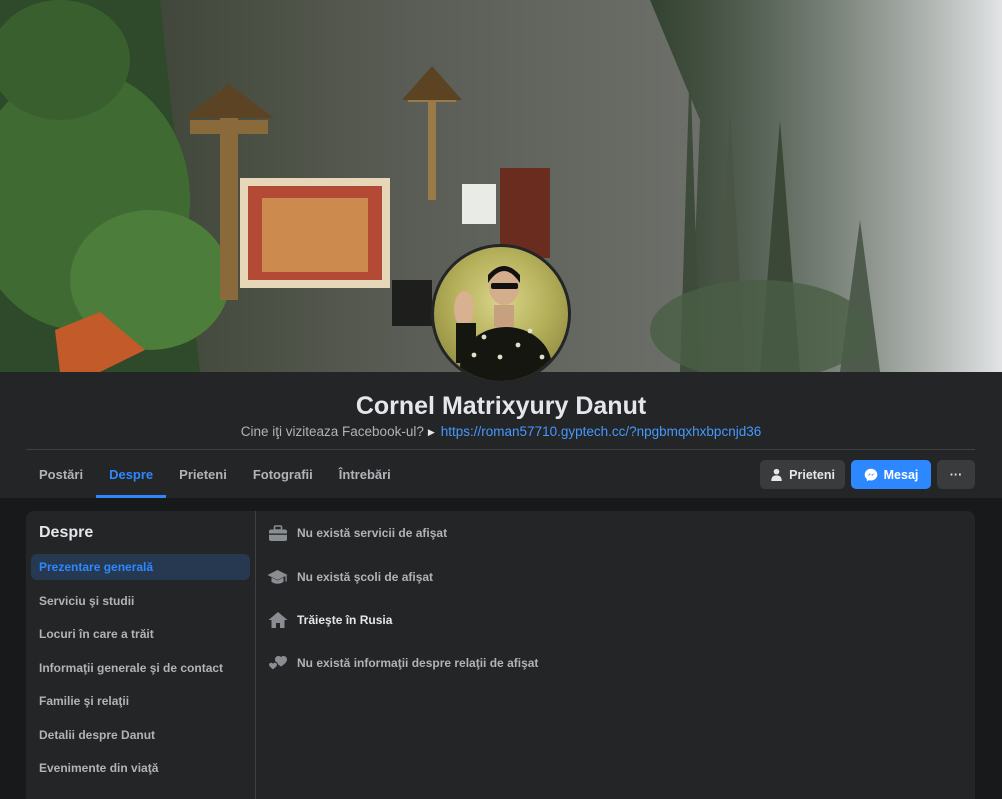  What do you see at coordinates (901, 474) in the screenshot?
I see `message-button-label: Mesaj` at bounding box center [901, 474].